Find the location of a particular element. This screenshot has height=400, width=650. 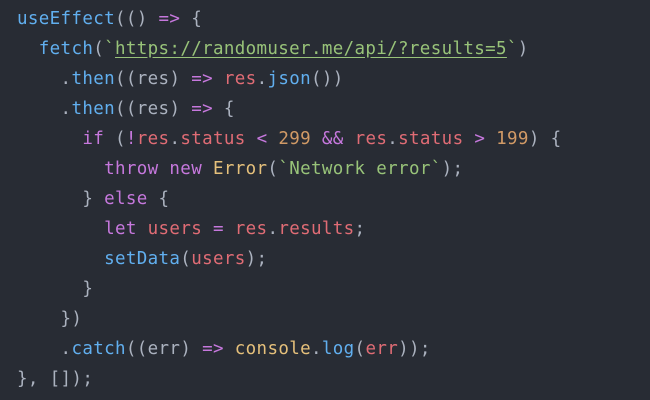

code-token: ) { is located at coordinates (545, 139).